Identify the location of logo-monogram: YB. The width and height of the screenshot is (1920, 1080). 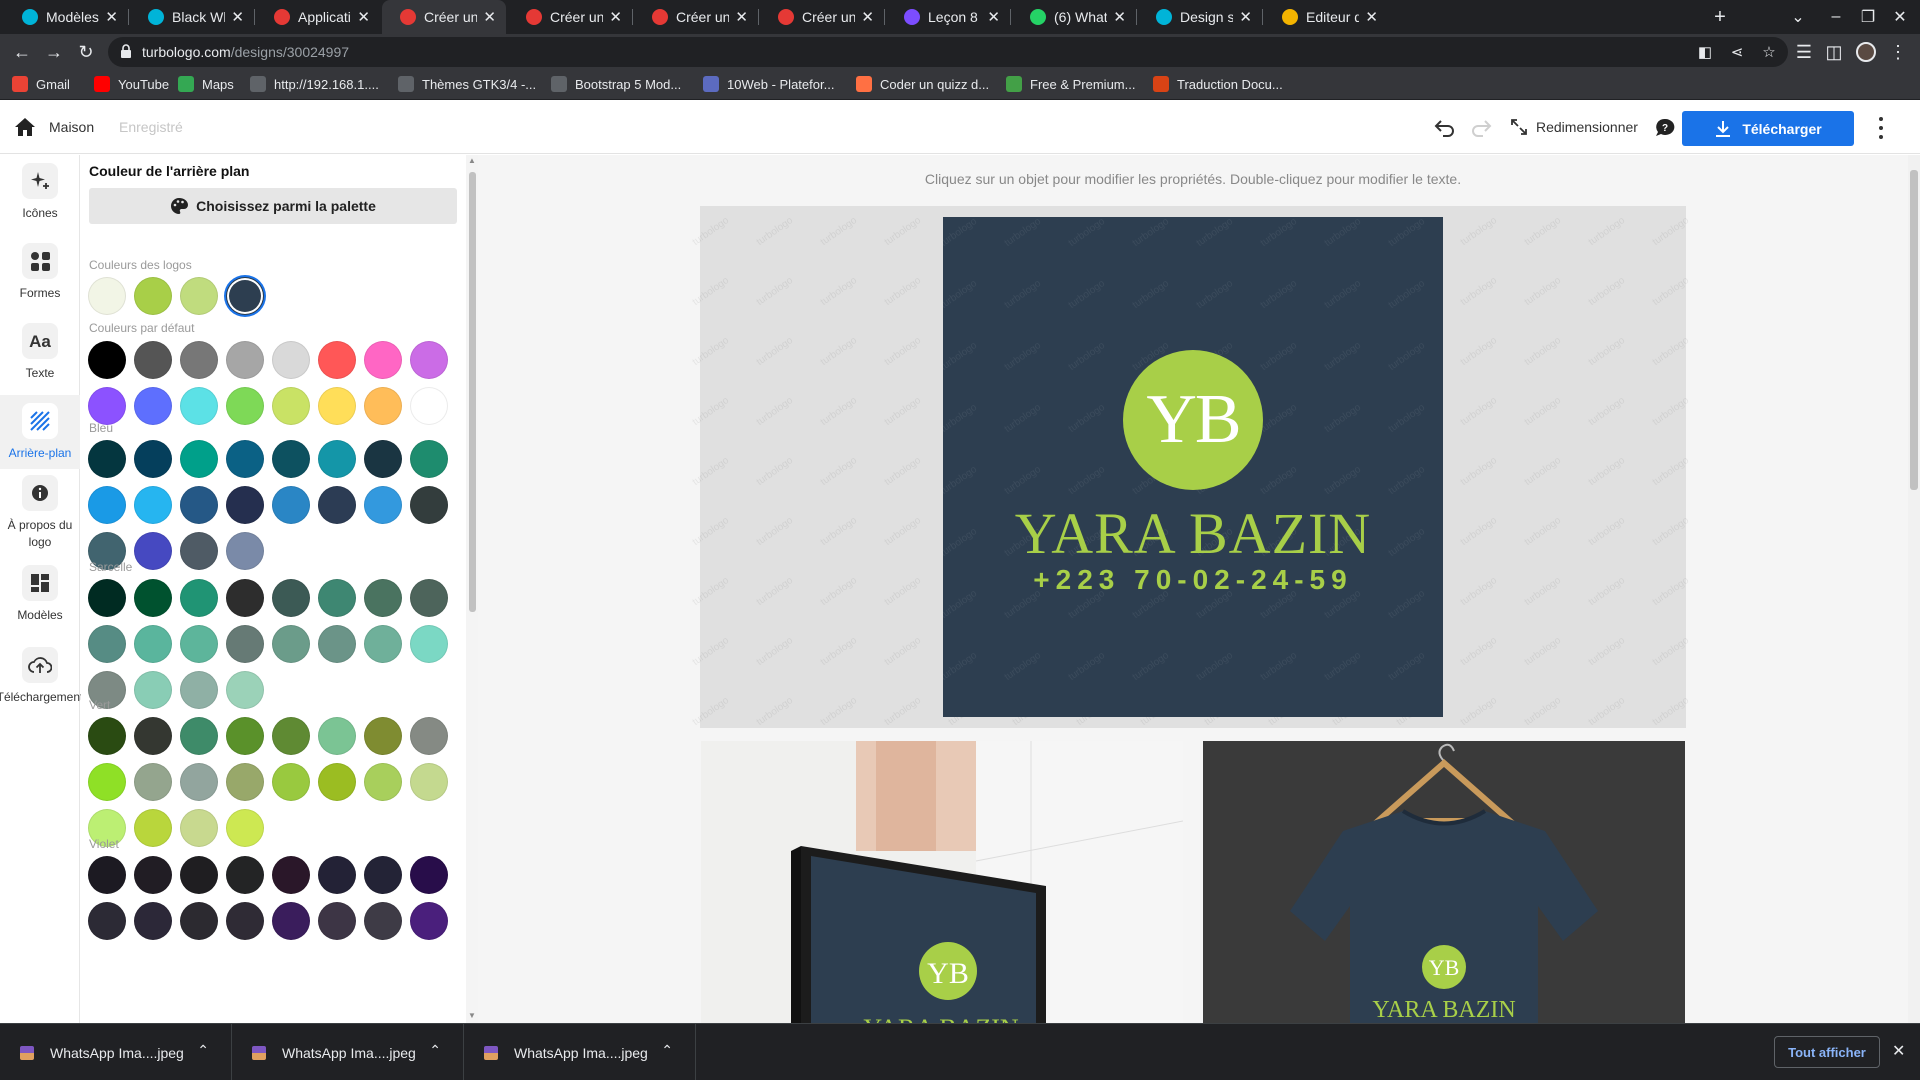
(1193, 420).